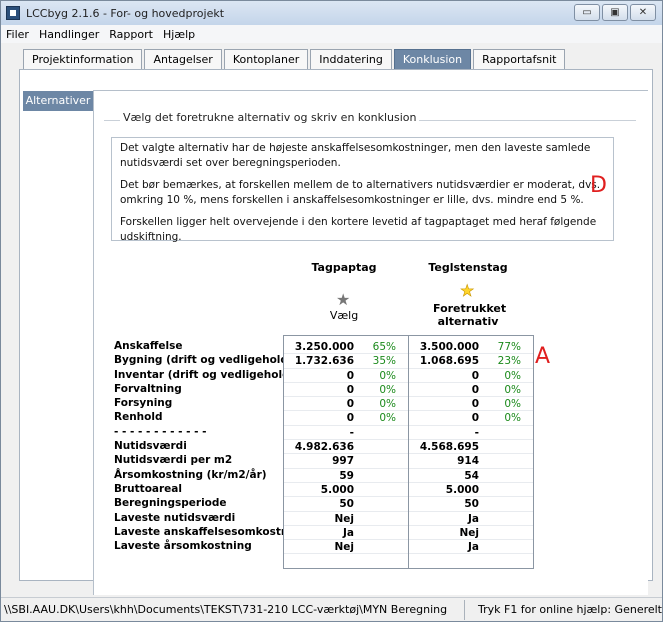  What do you see at coordinates (324, 347) in the screenshot?
I see `value-cell: 3.250.000` at bounding box center [324, 347].